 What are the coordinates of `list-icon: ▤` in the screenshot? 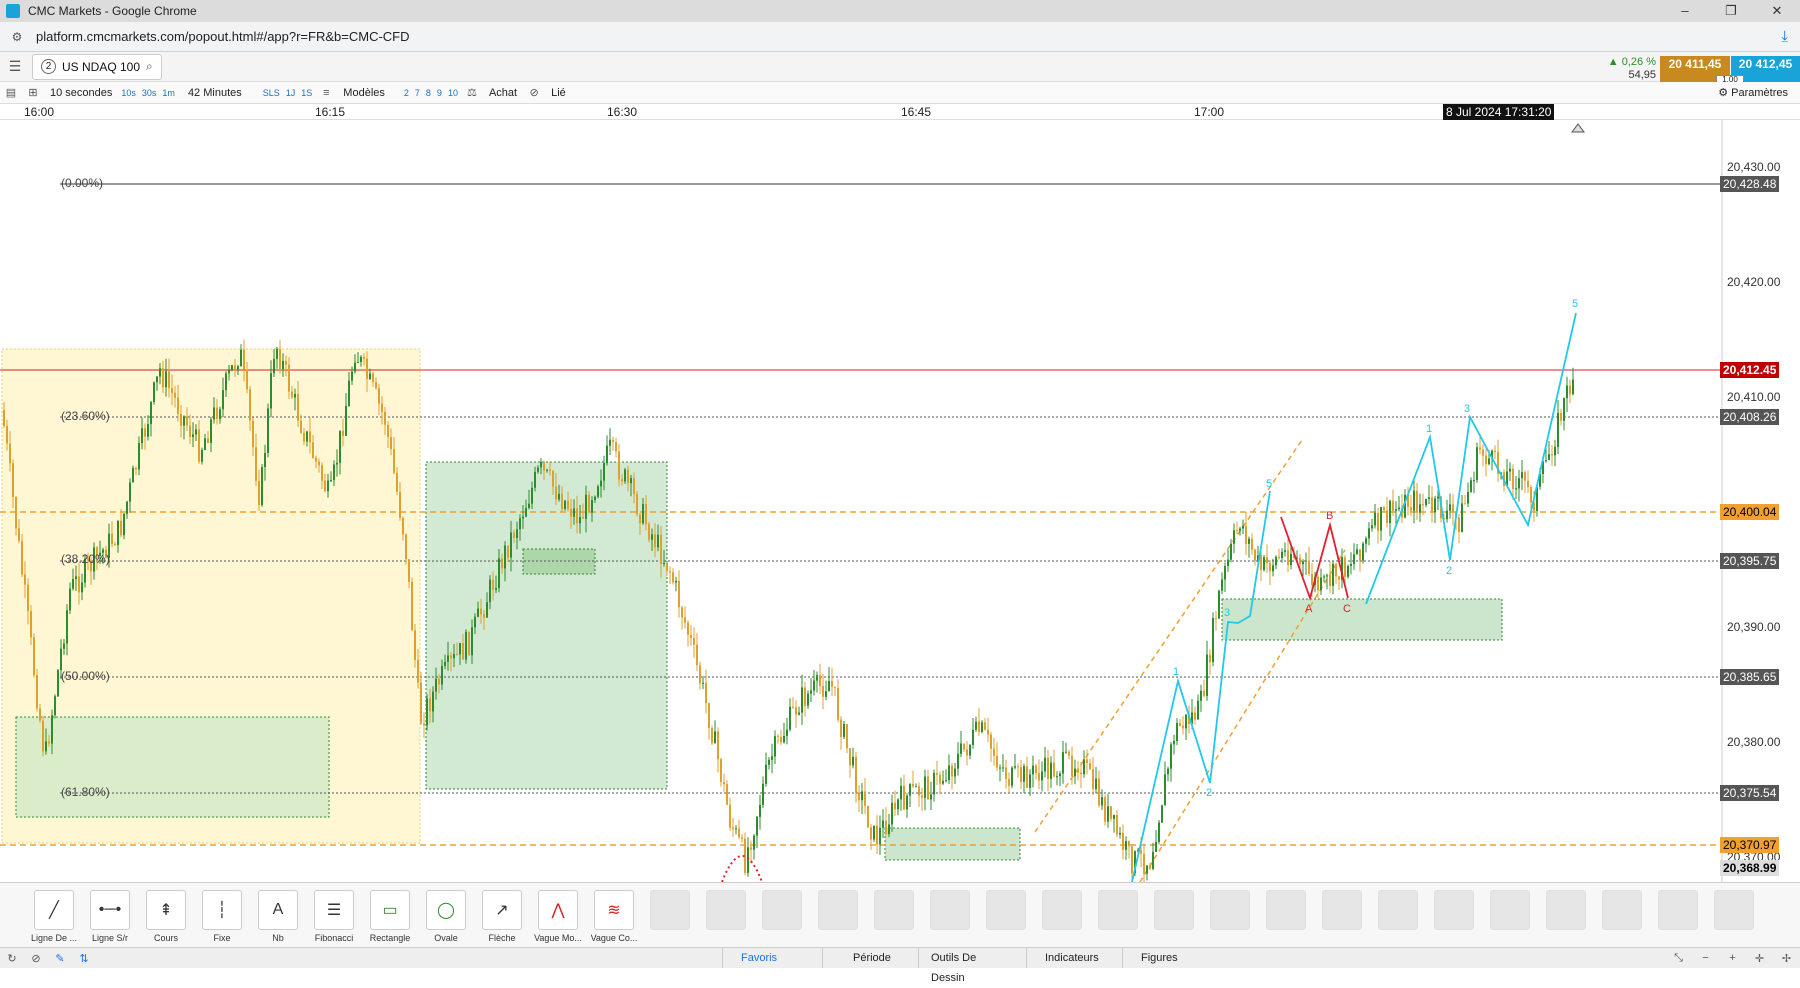 It's located at (11, 92).